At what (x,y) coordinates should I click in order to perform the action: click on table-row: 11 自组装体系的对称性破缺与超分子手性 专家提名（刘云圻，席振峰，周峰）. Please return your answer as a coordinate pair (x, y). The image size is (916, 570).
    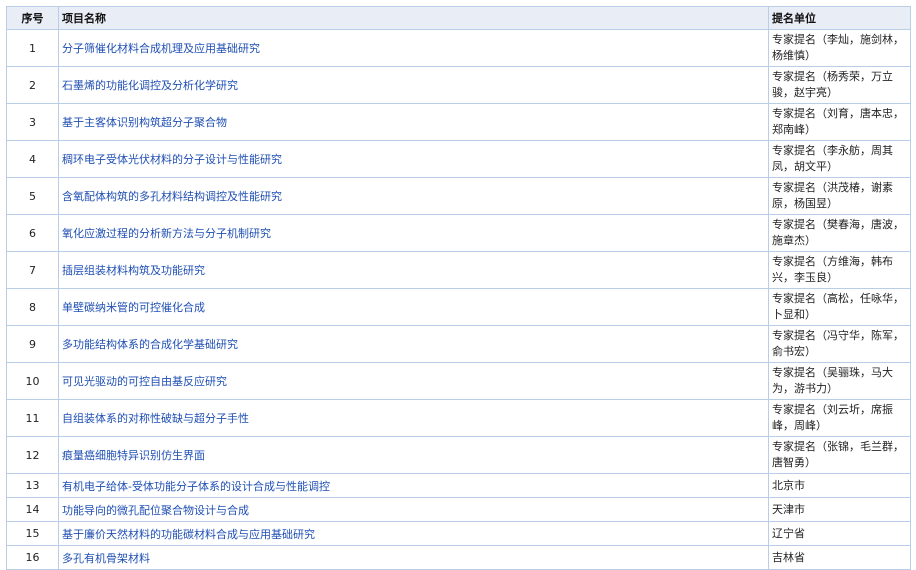
    Looking at the image, I should click on (458, 418).